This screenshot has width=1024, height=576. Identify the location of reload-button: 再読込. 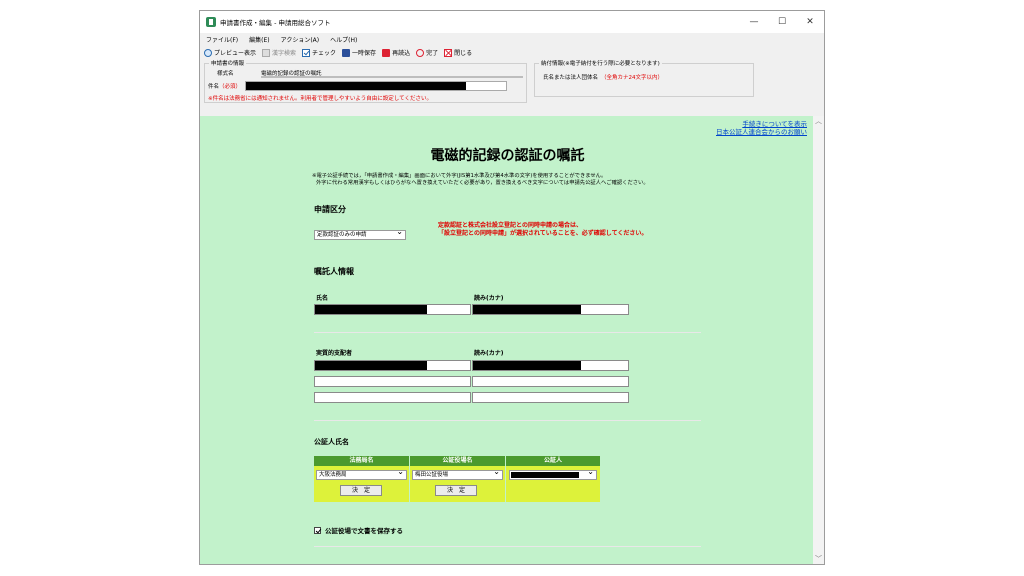
(396, 52).